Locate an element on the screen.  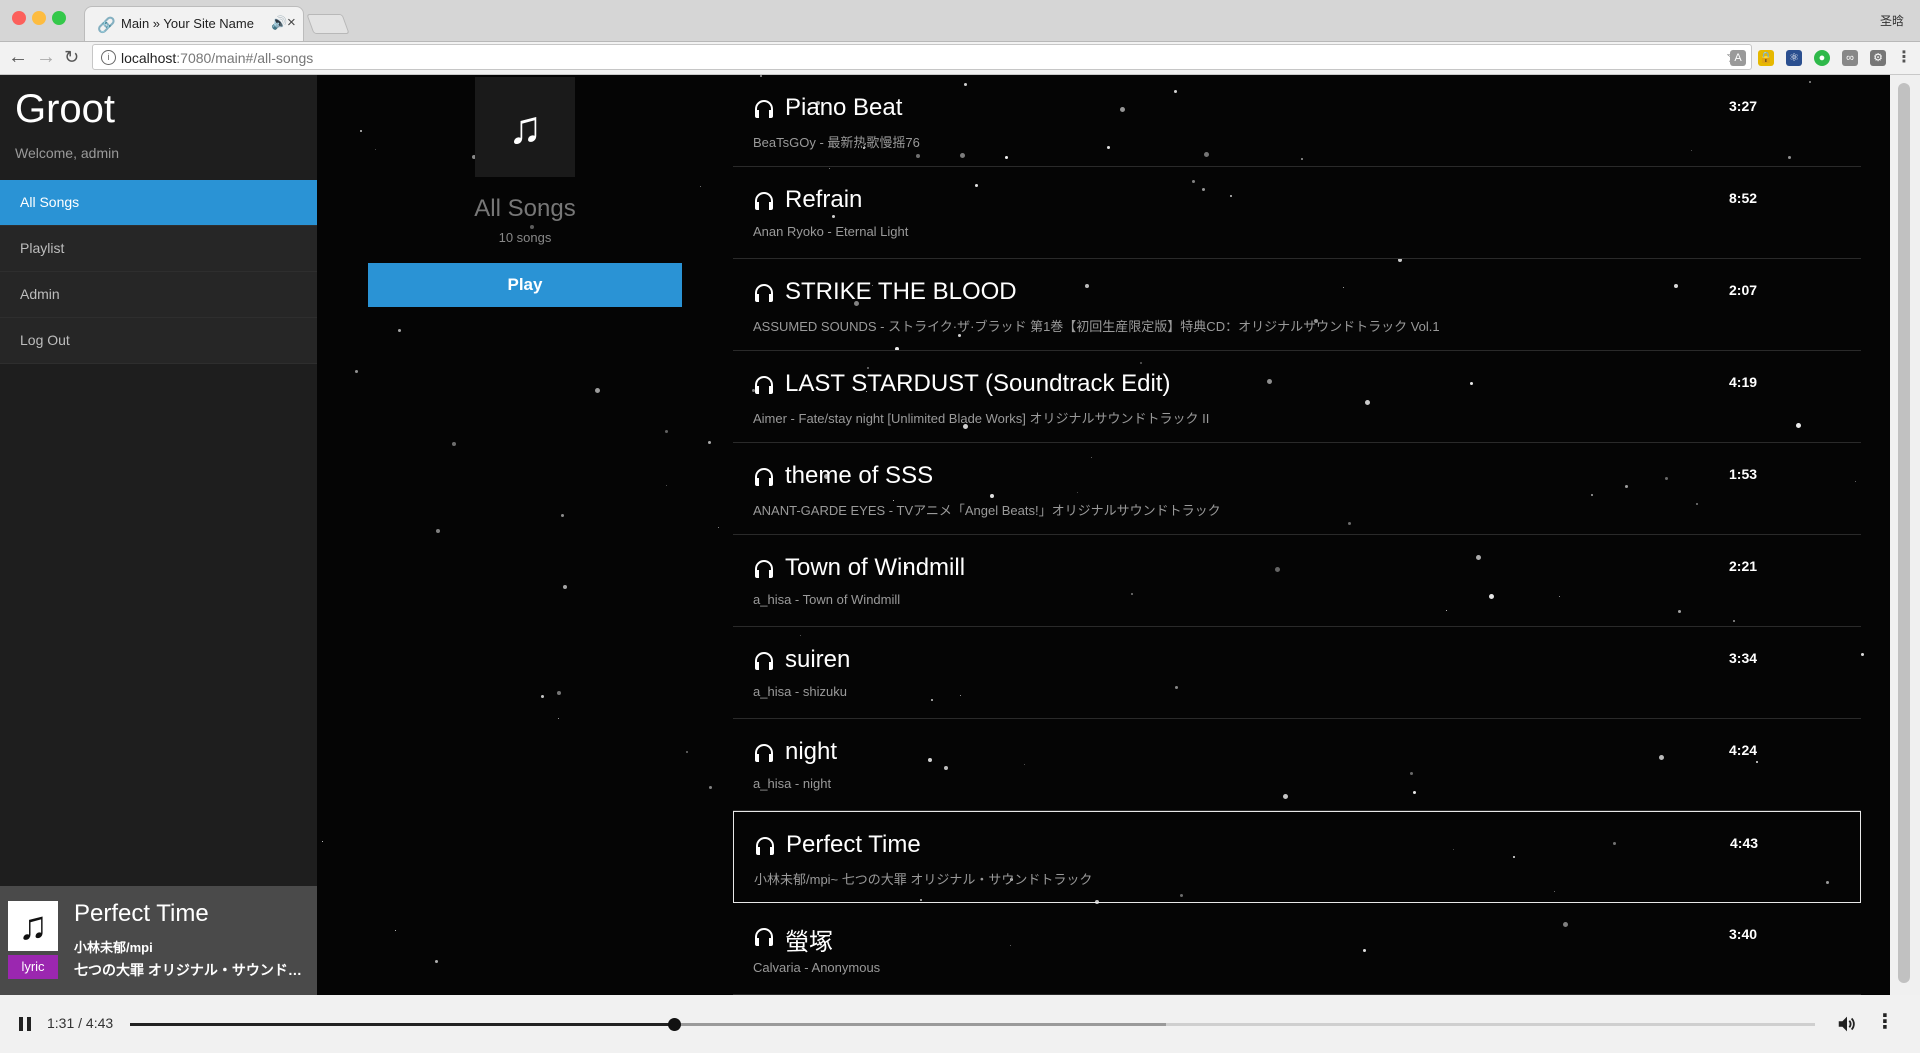
song-row: Piano Beat BeaTsGOy - 最新热歌慢摇76 3:27 is located at coordinates (1297, 121).